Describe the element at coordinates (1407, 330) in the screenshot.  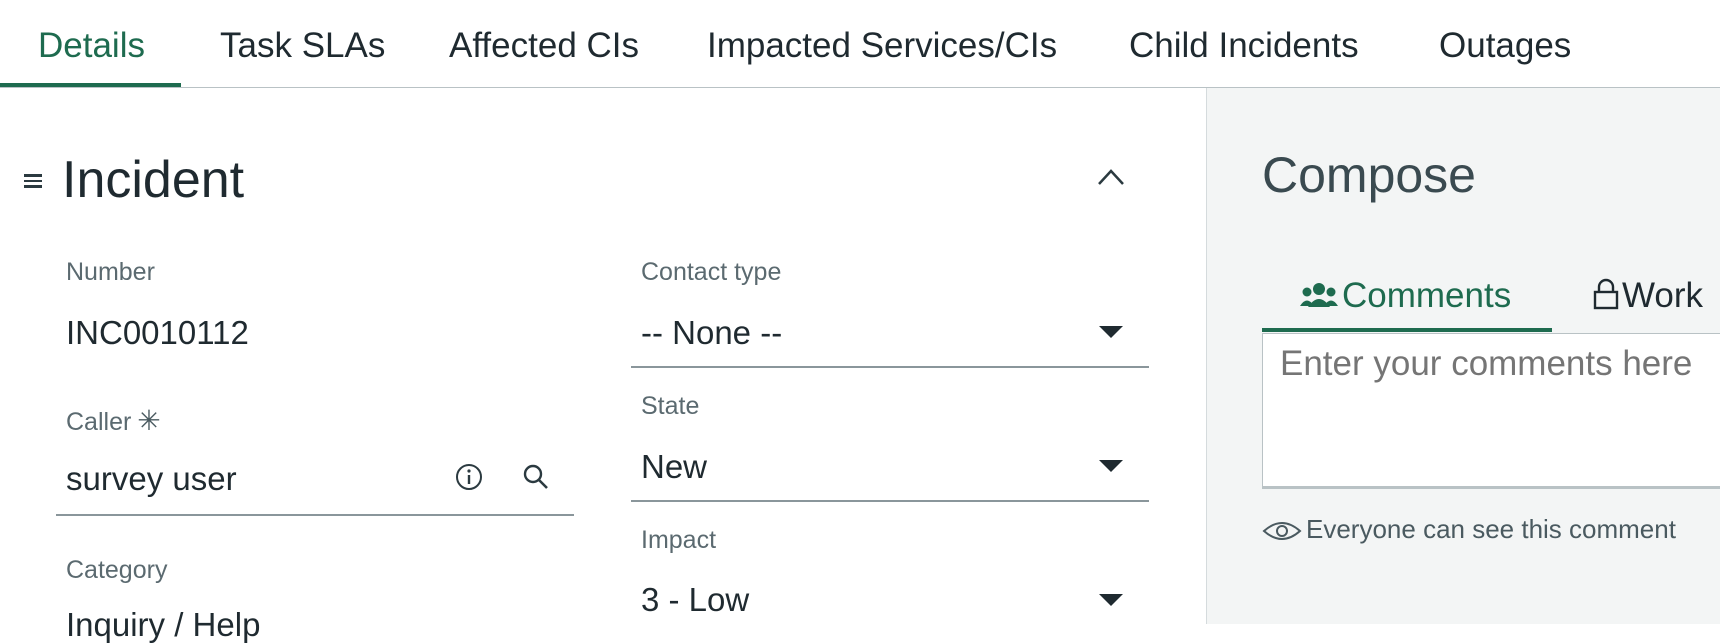
I see `active-compose-tab-indicator` at that location.